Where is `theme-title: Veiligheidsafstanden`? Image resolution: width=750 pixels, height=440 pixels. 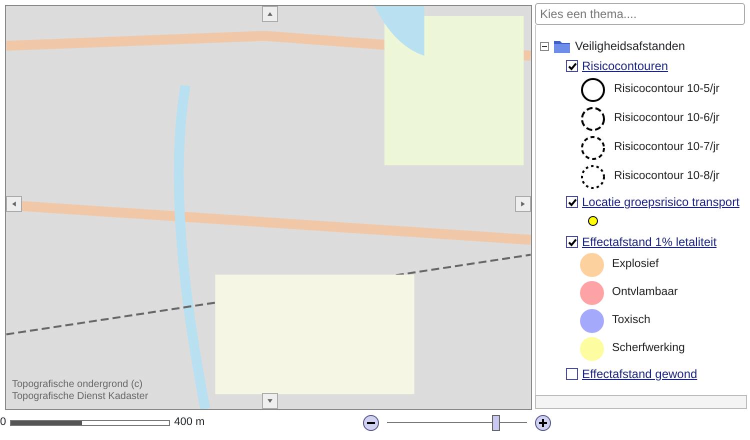 theme-title: Veiligheidsafstanden is located at coordinates (630, 46).